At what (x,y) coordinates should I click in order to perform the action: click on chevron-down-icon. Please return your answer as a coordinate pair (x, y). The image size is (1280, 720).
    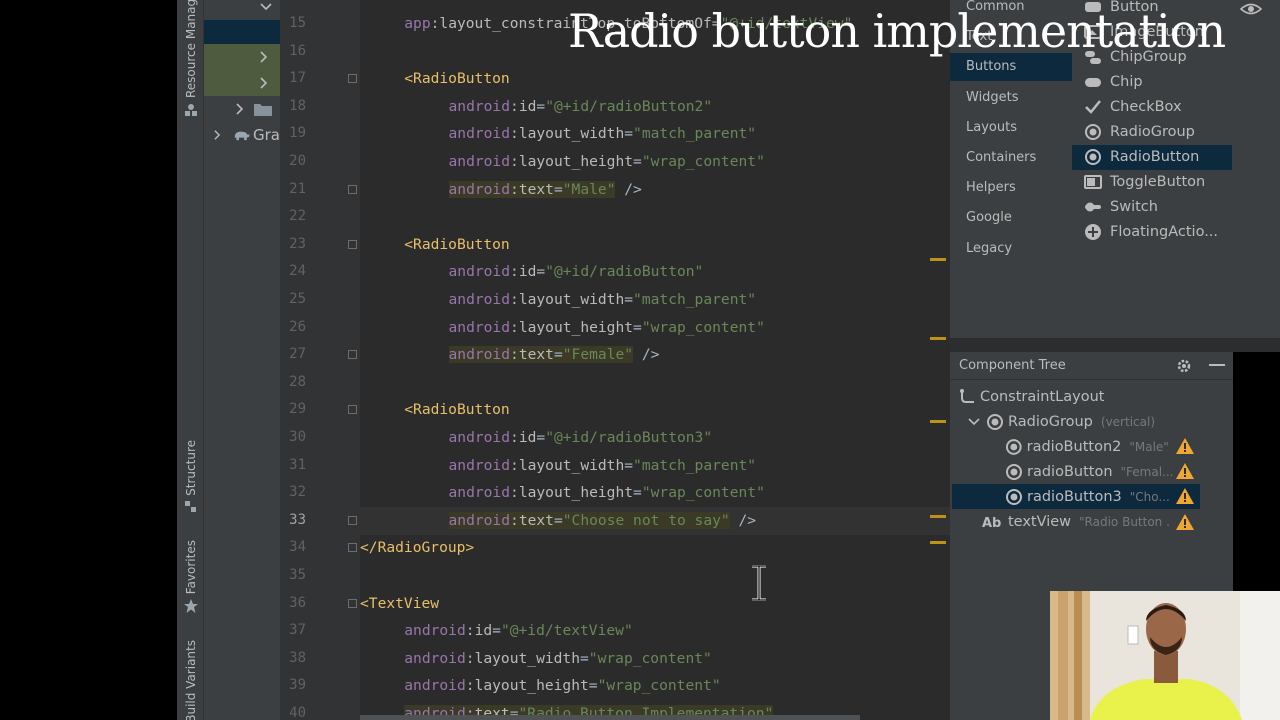
    Looking at the image, I should click on (974, 422).